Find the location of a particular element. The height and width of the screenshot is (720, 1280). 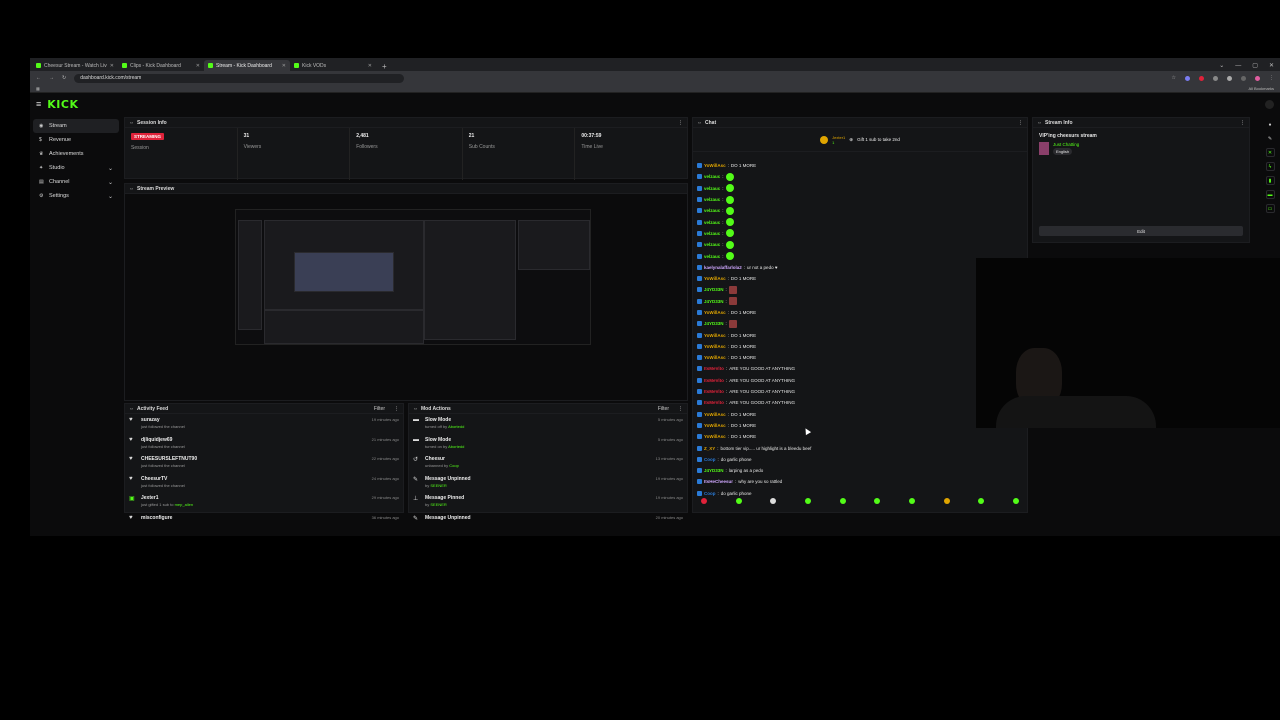

moderator-name: Coop is located at coordinates (454, 465).